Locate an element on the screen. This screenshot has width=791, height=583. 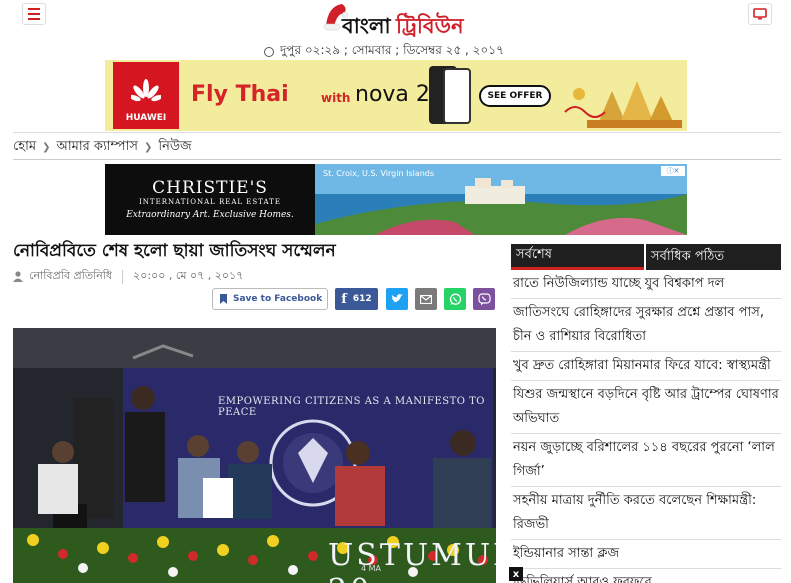
news-item: রাতে নিউজিল্যান্ড যাচ্ছে যুব বিশ্বকাপ দল is located at coordinates (646, 284).